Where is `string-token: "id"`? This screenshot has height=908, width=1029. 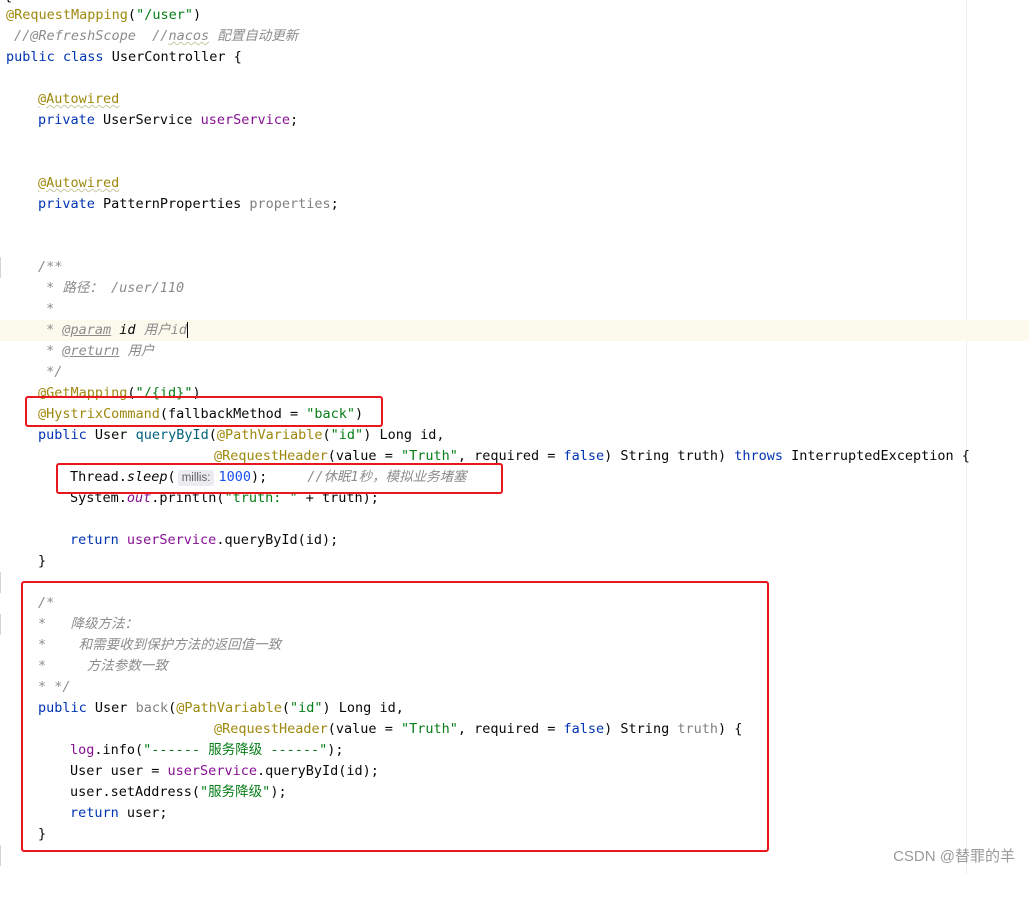
string-token: "id" is located at coordinates (347, 435).